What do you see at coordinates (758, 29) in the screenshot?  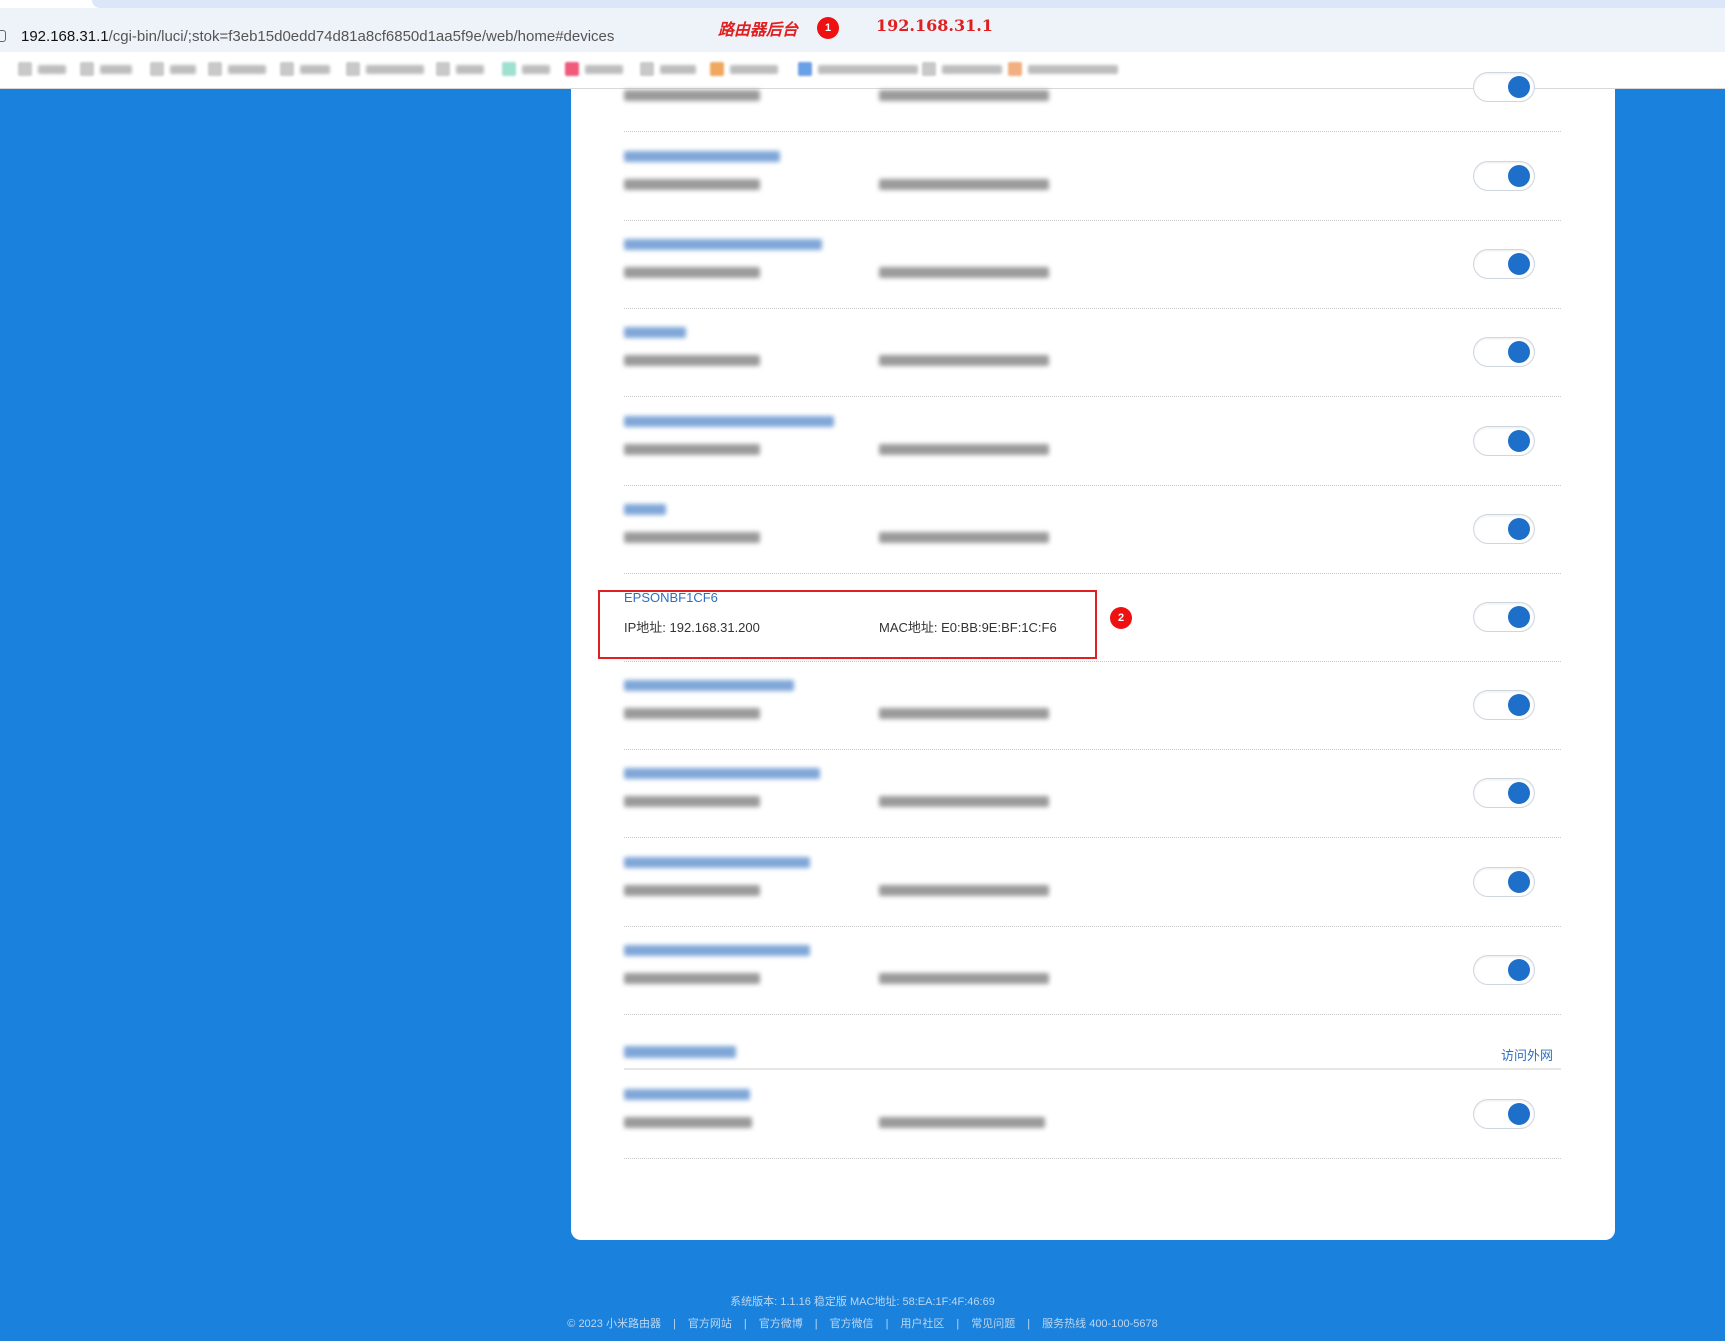 I see `annotation-title: 路由器后台` at bounding box center [758, 29].